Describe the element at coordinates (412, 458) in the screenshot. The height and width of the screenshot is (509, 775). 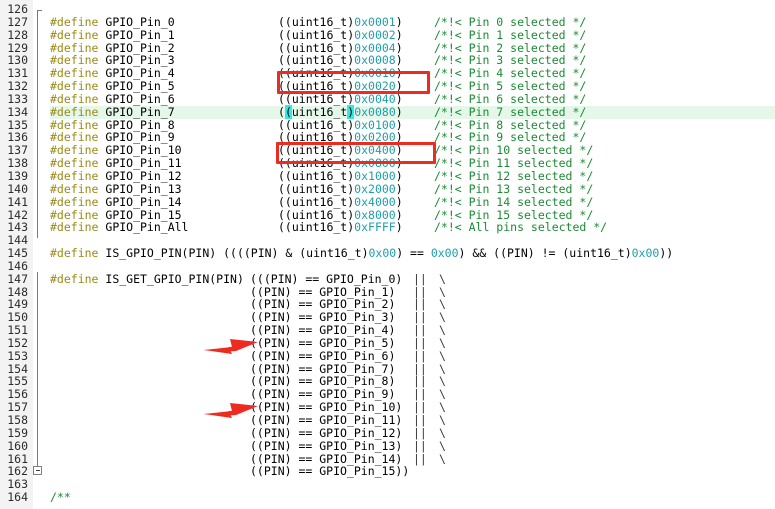
I see `code-line: ((PIN) == GPIO_Pin_14) || \` at that location.